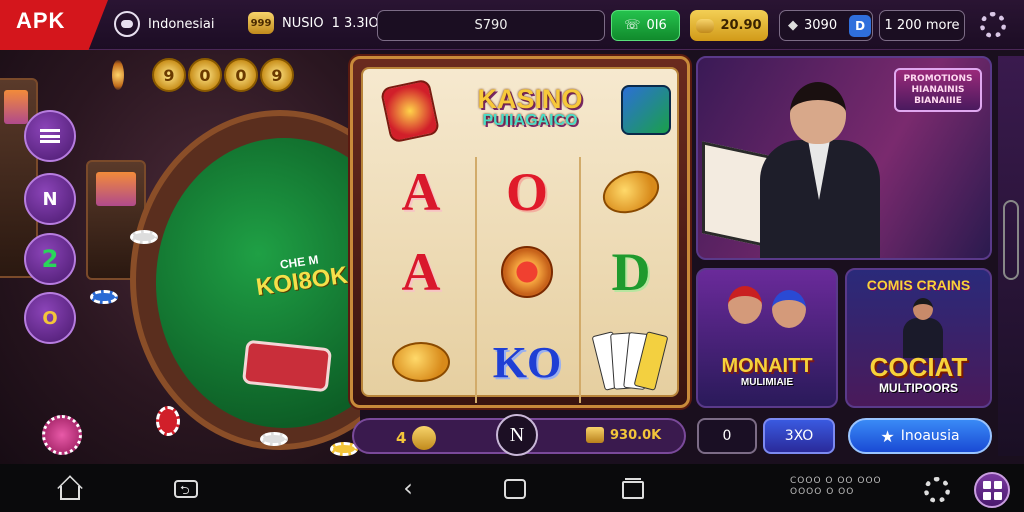 The height and width of the screenshot is (512, 1024). I want to click on drawer-handle, so click(1011, 240).